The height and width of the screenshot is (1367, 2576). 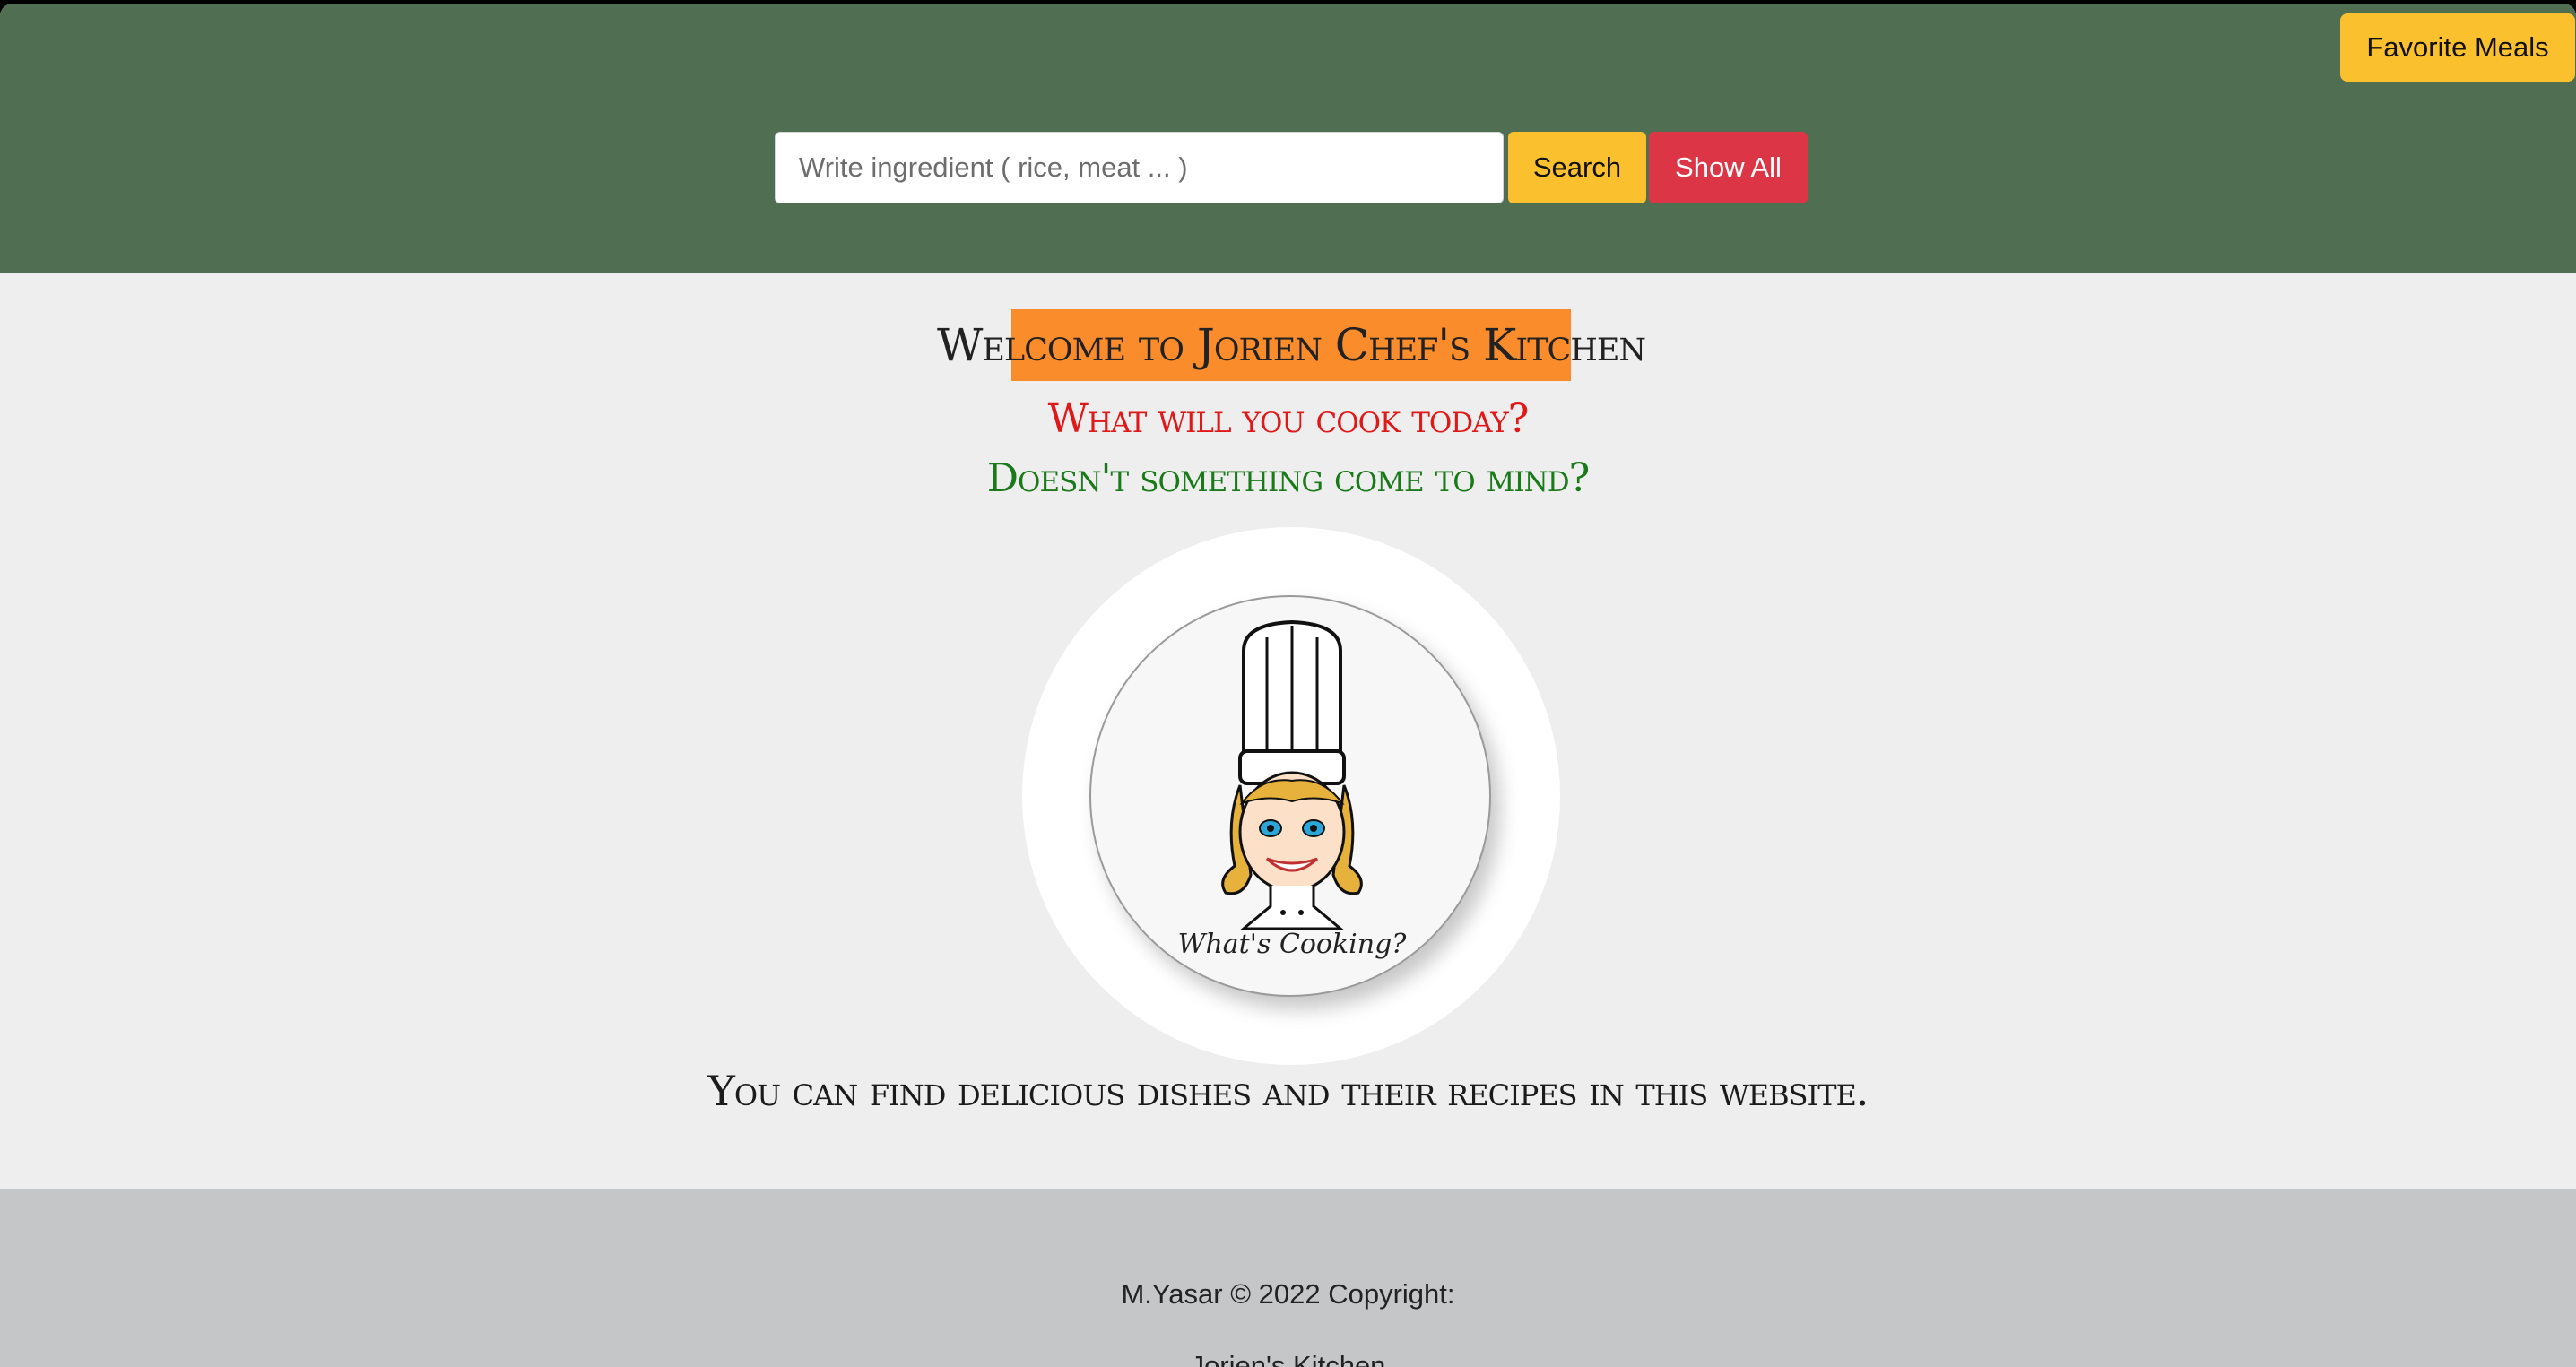 What do you see at coordinates (1288, 1294) in the screenshot?
I see `copyright-text: M.Yasar © 2022 Copyright:` at bounding box center [1288, 1294].